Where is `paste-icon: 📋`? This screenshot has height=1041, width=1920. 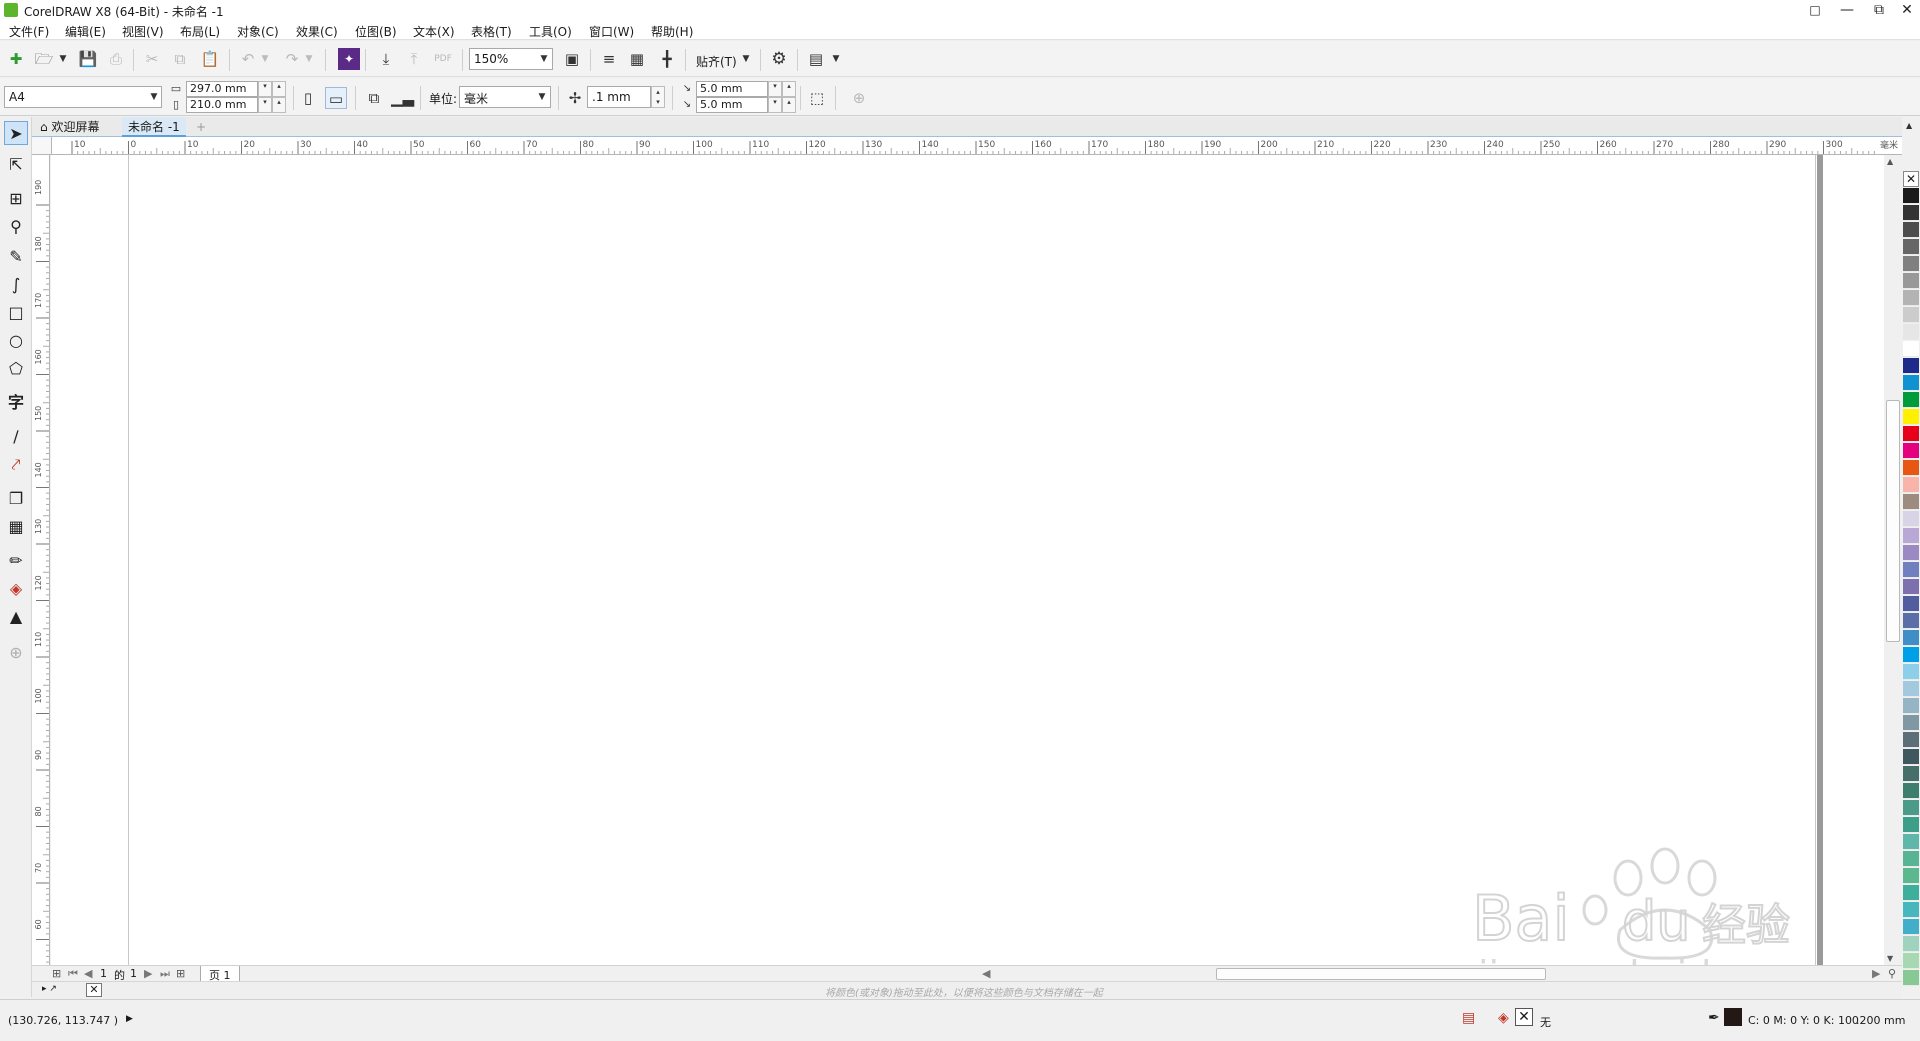
paste-icon: 📋 is located at coordinates (210, 59).